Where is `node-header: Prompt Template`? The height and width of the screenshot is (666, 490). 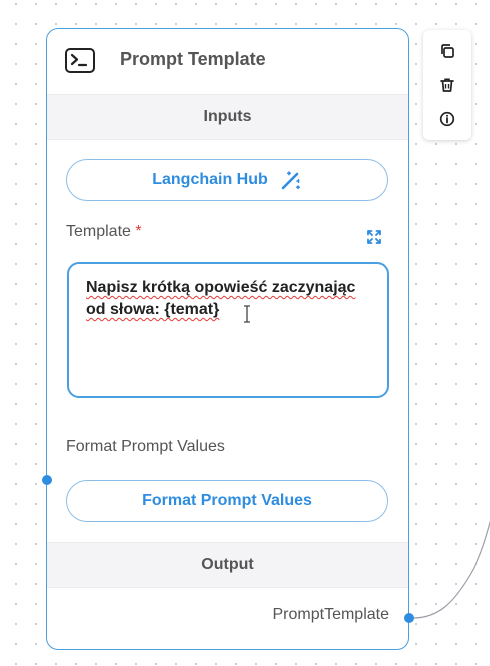 node-header: Prompt Template is located at coordinates (227, 62).